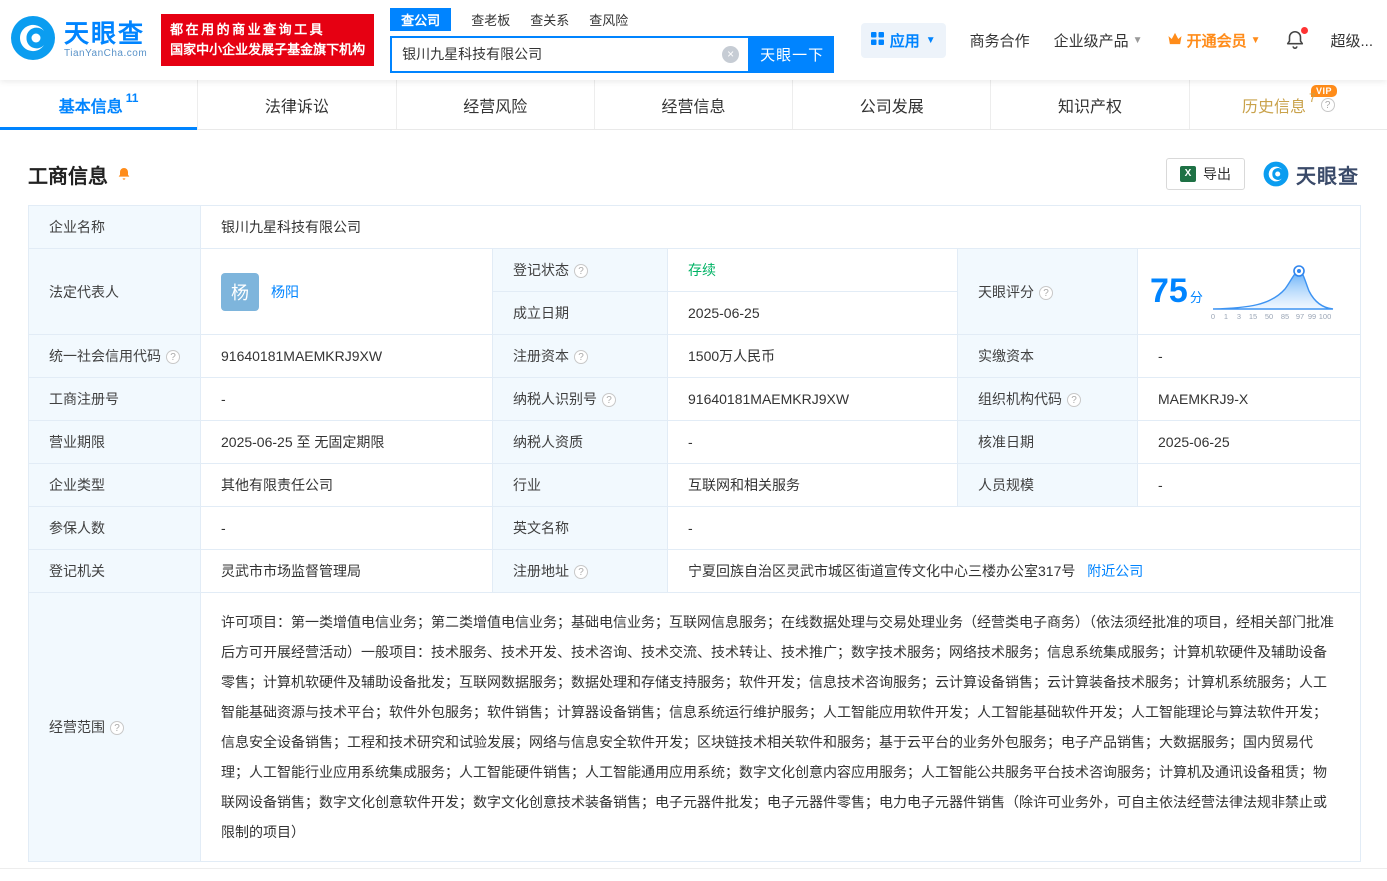  Describe the element at coordinates (1213, 316) in the screenshot. I see `svg-text: 0` at that location.